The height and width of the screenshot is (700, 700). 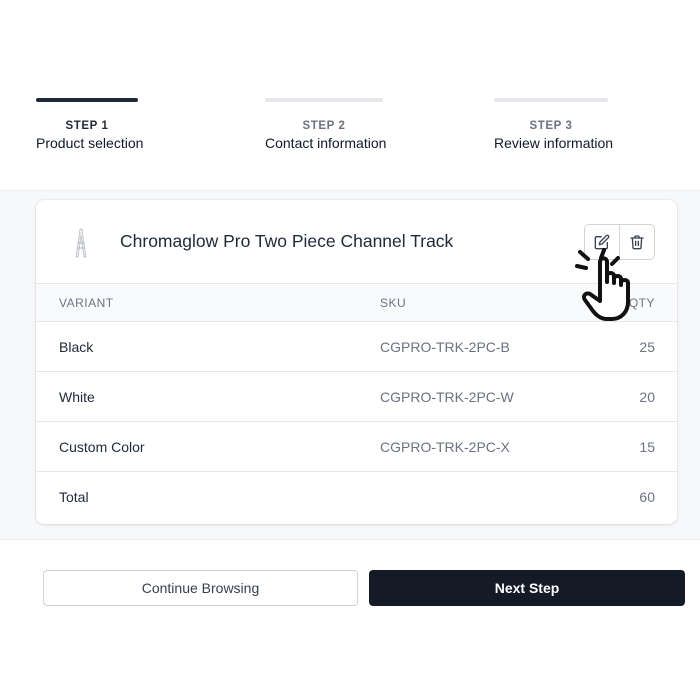 I want to click on sku-cell: CGPRO-TRK-2PC-W, so click(x=447, y=396).